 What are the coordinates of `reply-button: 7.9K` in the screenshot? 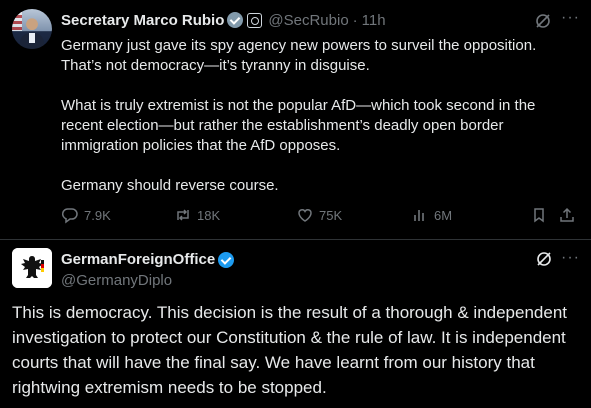 It's located at (86, 215).